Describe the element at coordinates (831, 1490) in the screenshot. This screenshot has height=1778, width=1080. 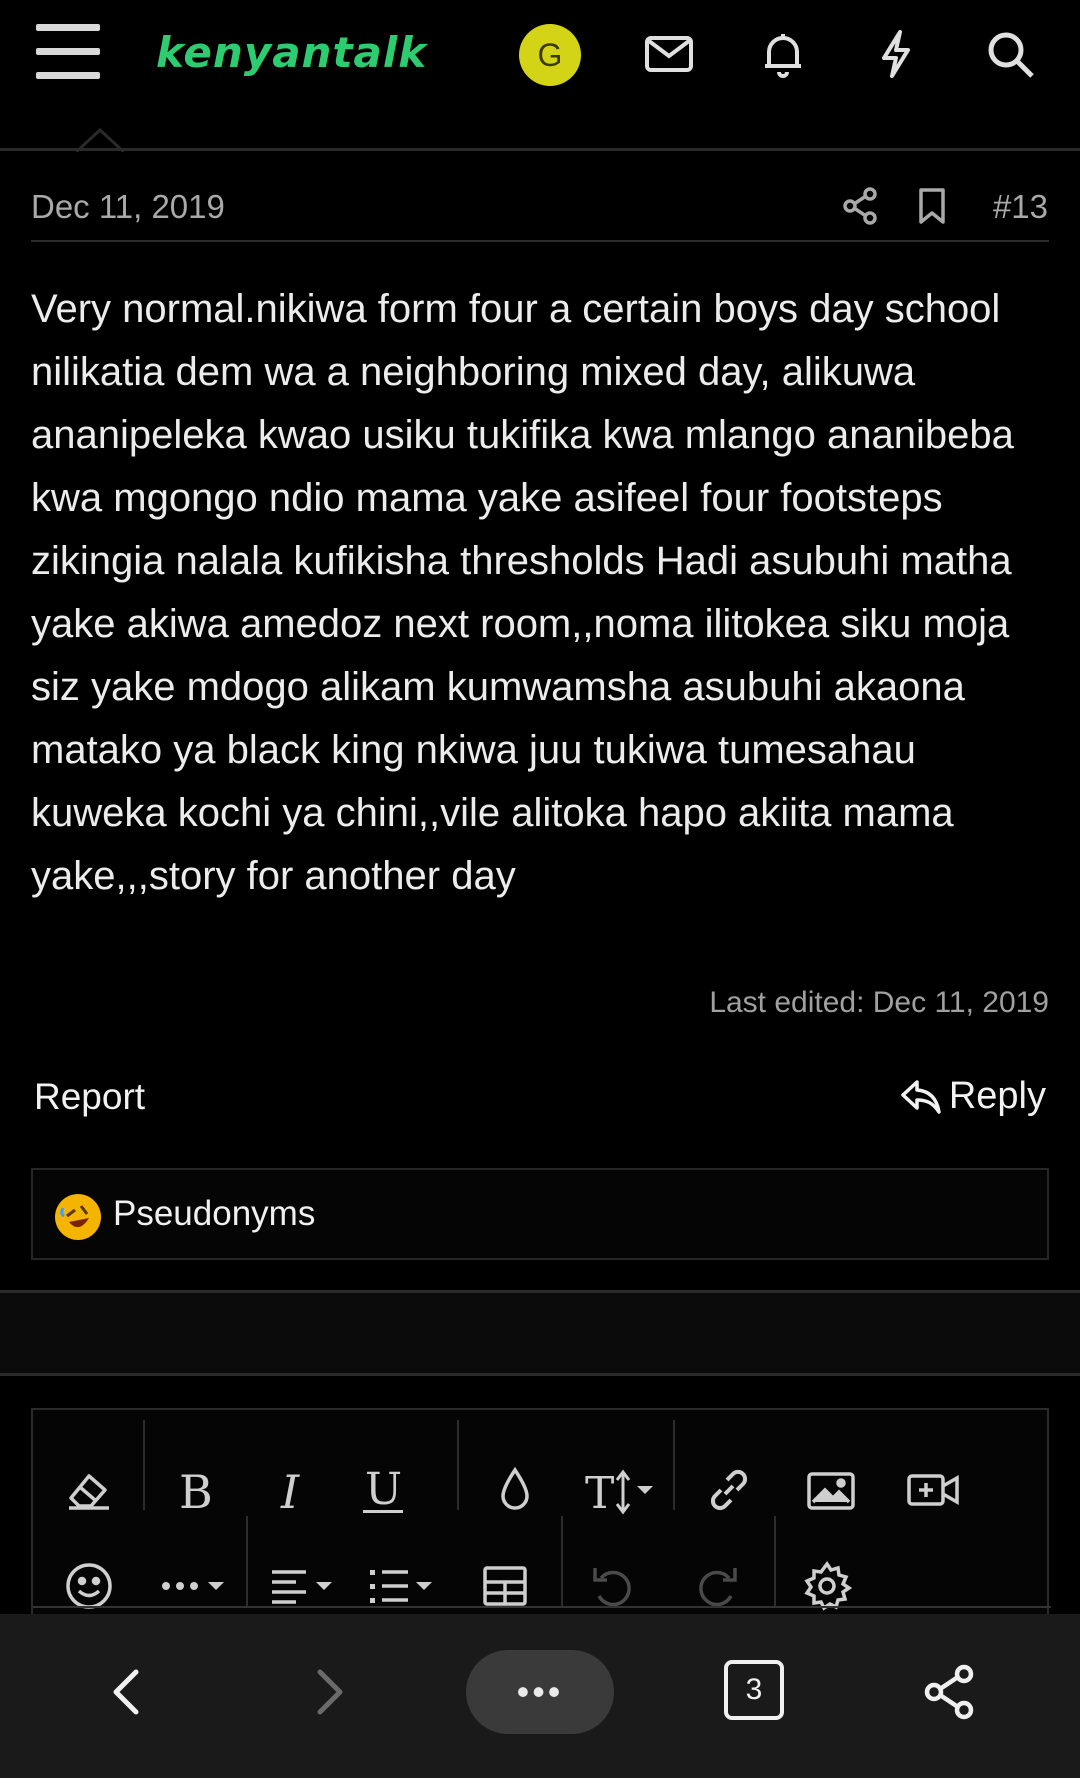
I see `image-icon` at that location.